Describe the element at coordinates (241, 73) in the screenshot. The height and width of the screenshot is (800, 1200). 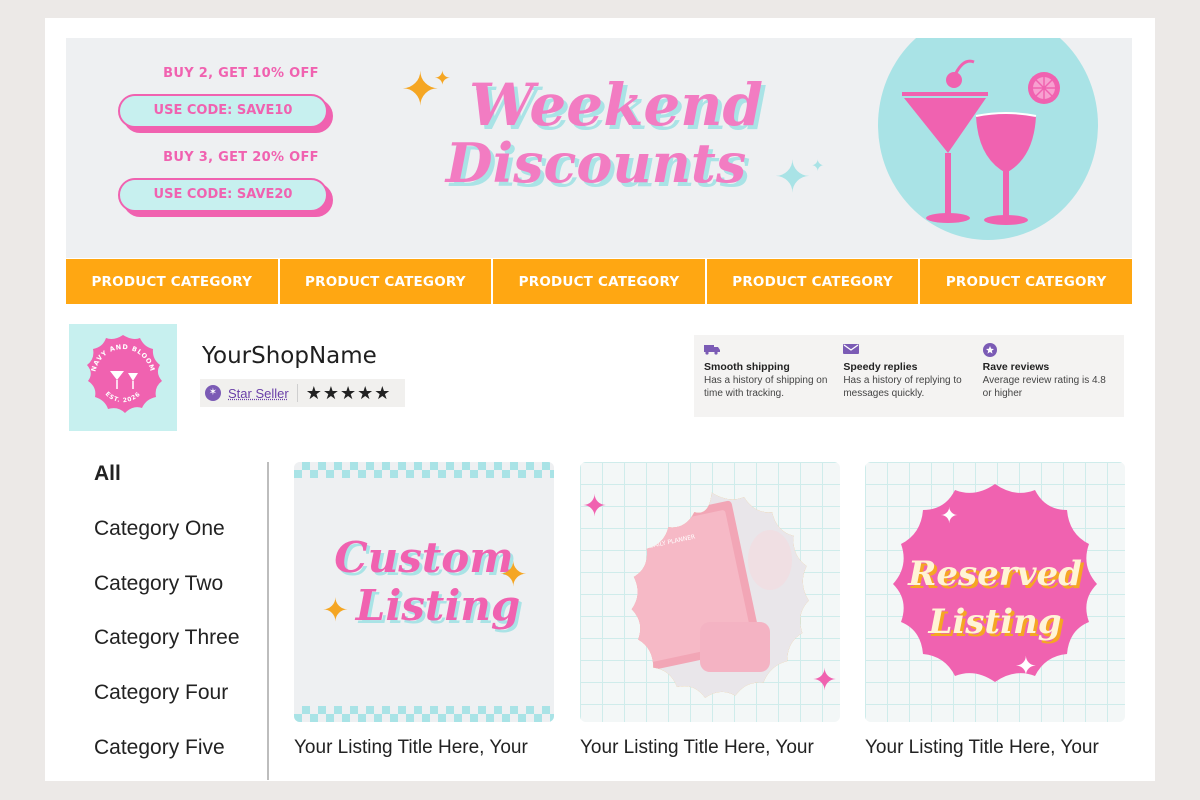
I see `promo-text-1: BUY 2, GET 10% OFF` at that location.